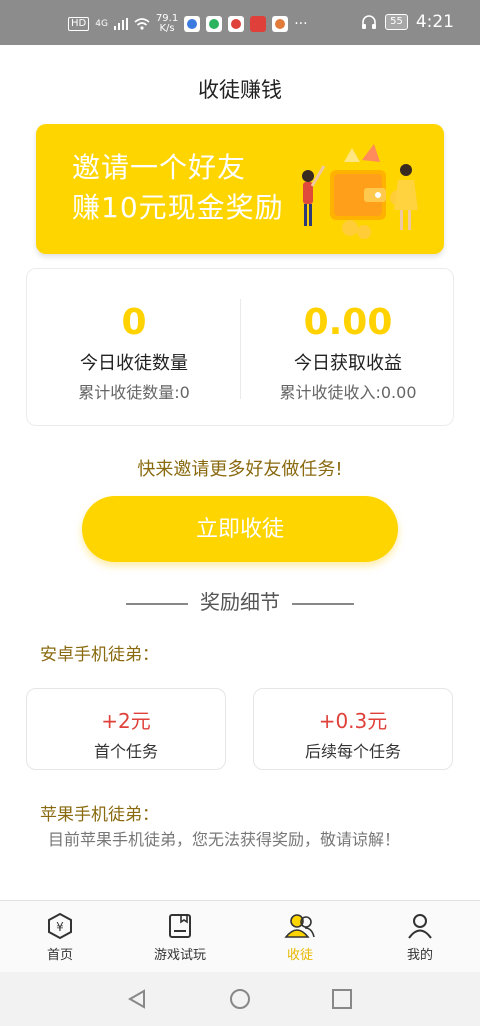 This screenshot has width=480, height=1026. I want to click on wifi-icon, so click(142, 24).